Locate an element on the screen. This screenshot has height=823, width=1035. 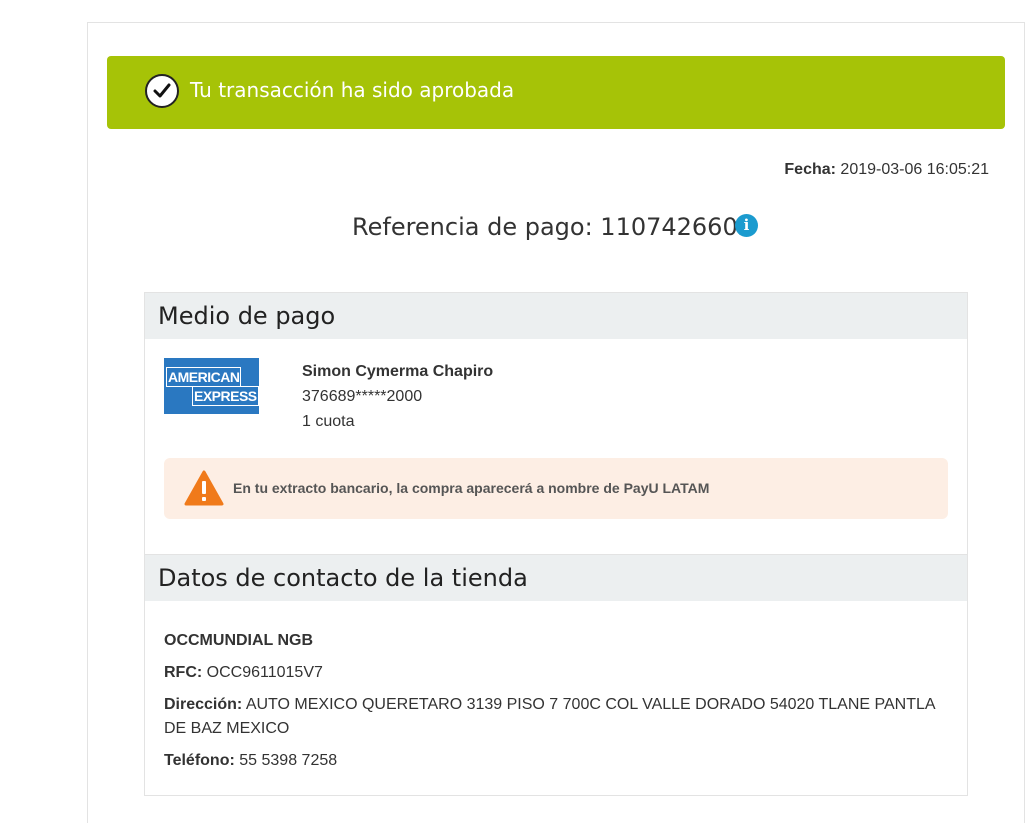
card-holder: Simon Cymerma Chapiro is located at coordinates (398, 371).